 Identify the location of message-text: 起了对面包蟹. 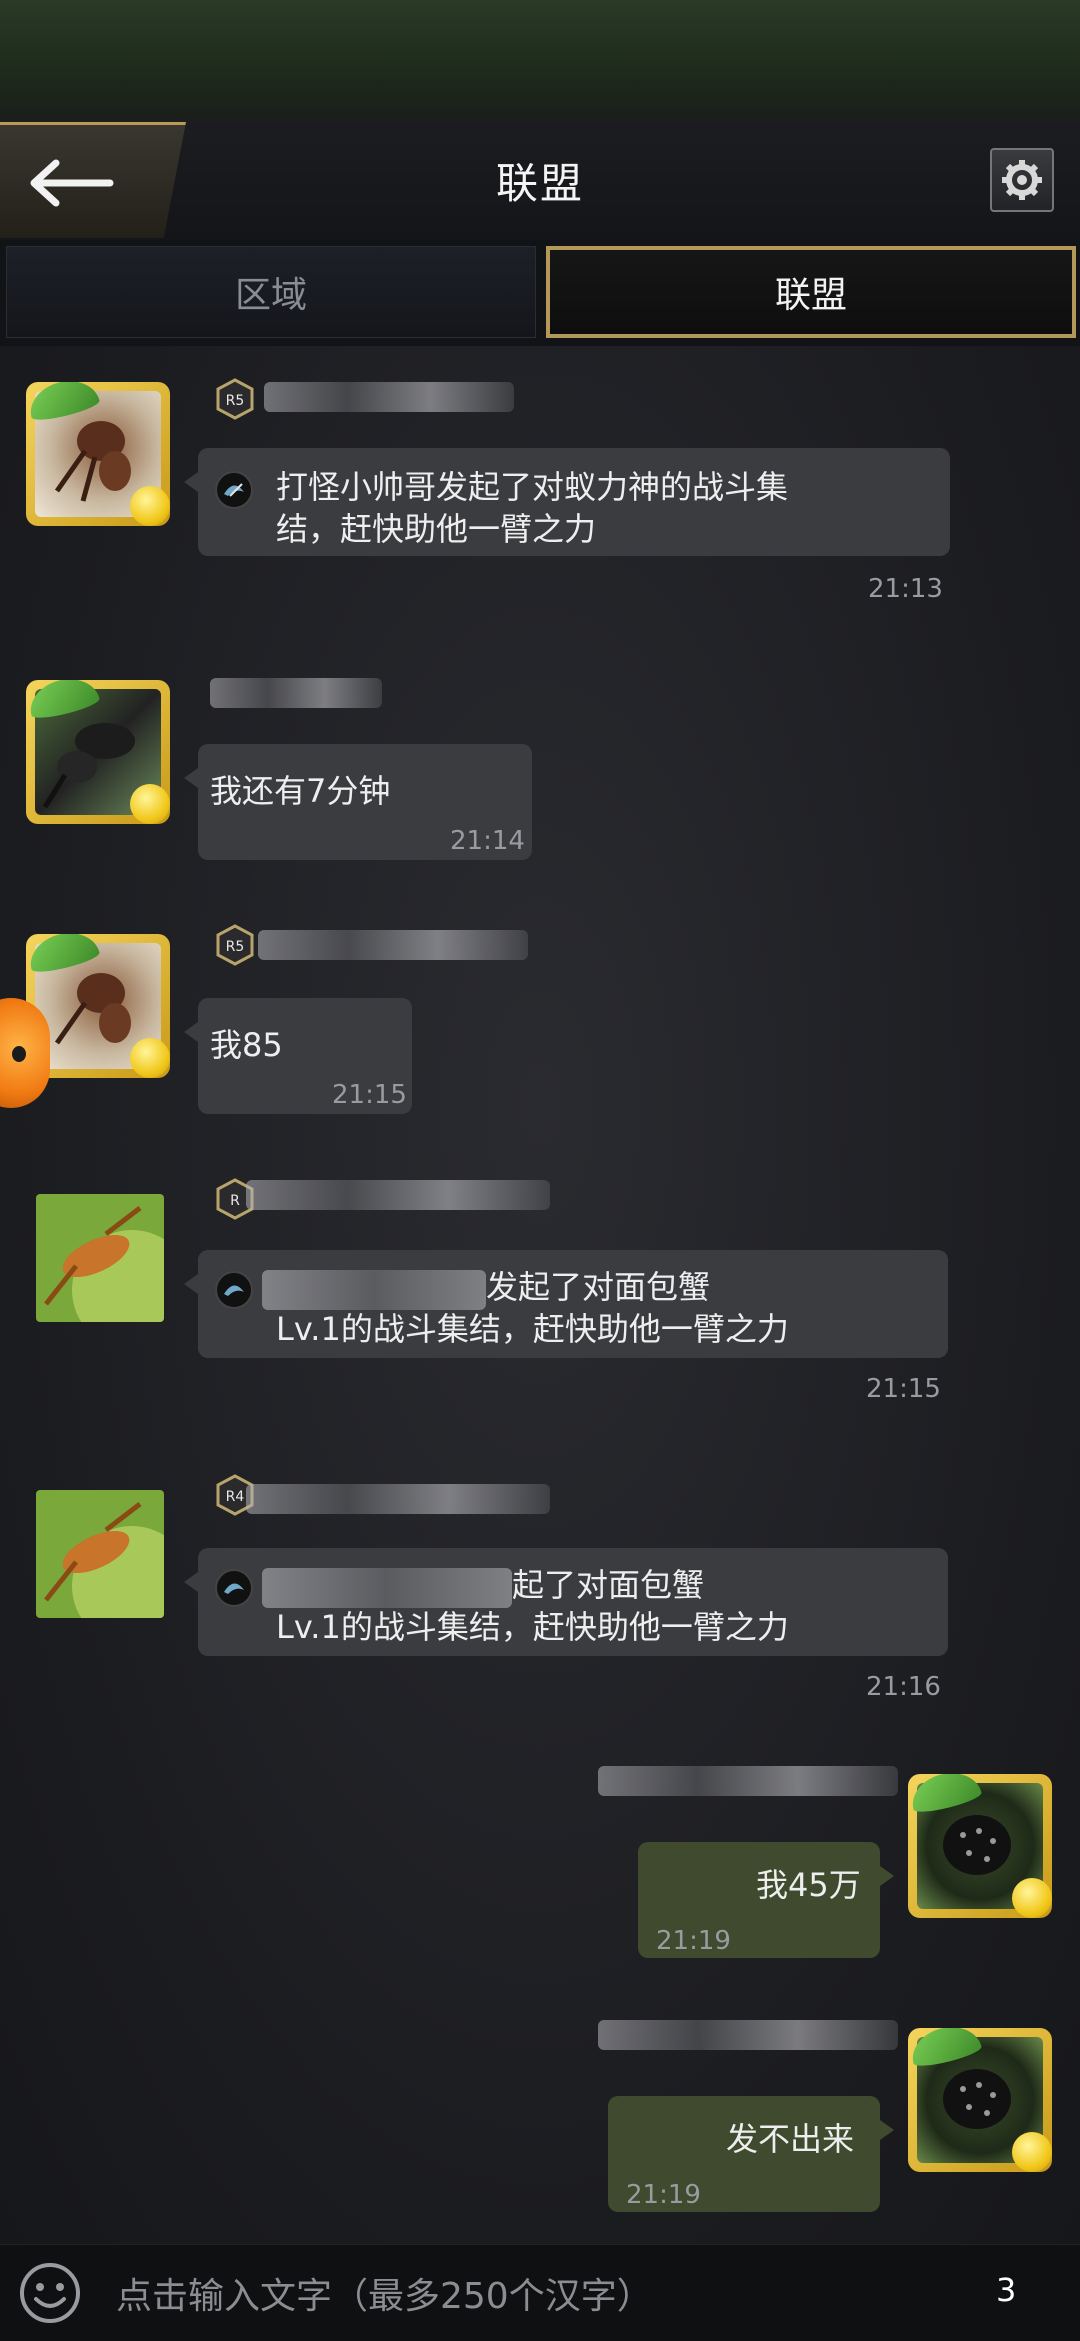
(608, 1585).